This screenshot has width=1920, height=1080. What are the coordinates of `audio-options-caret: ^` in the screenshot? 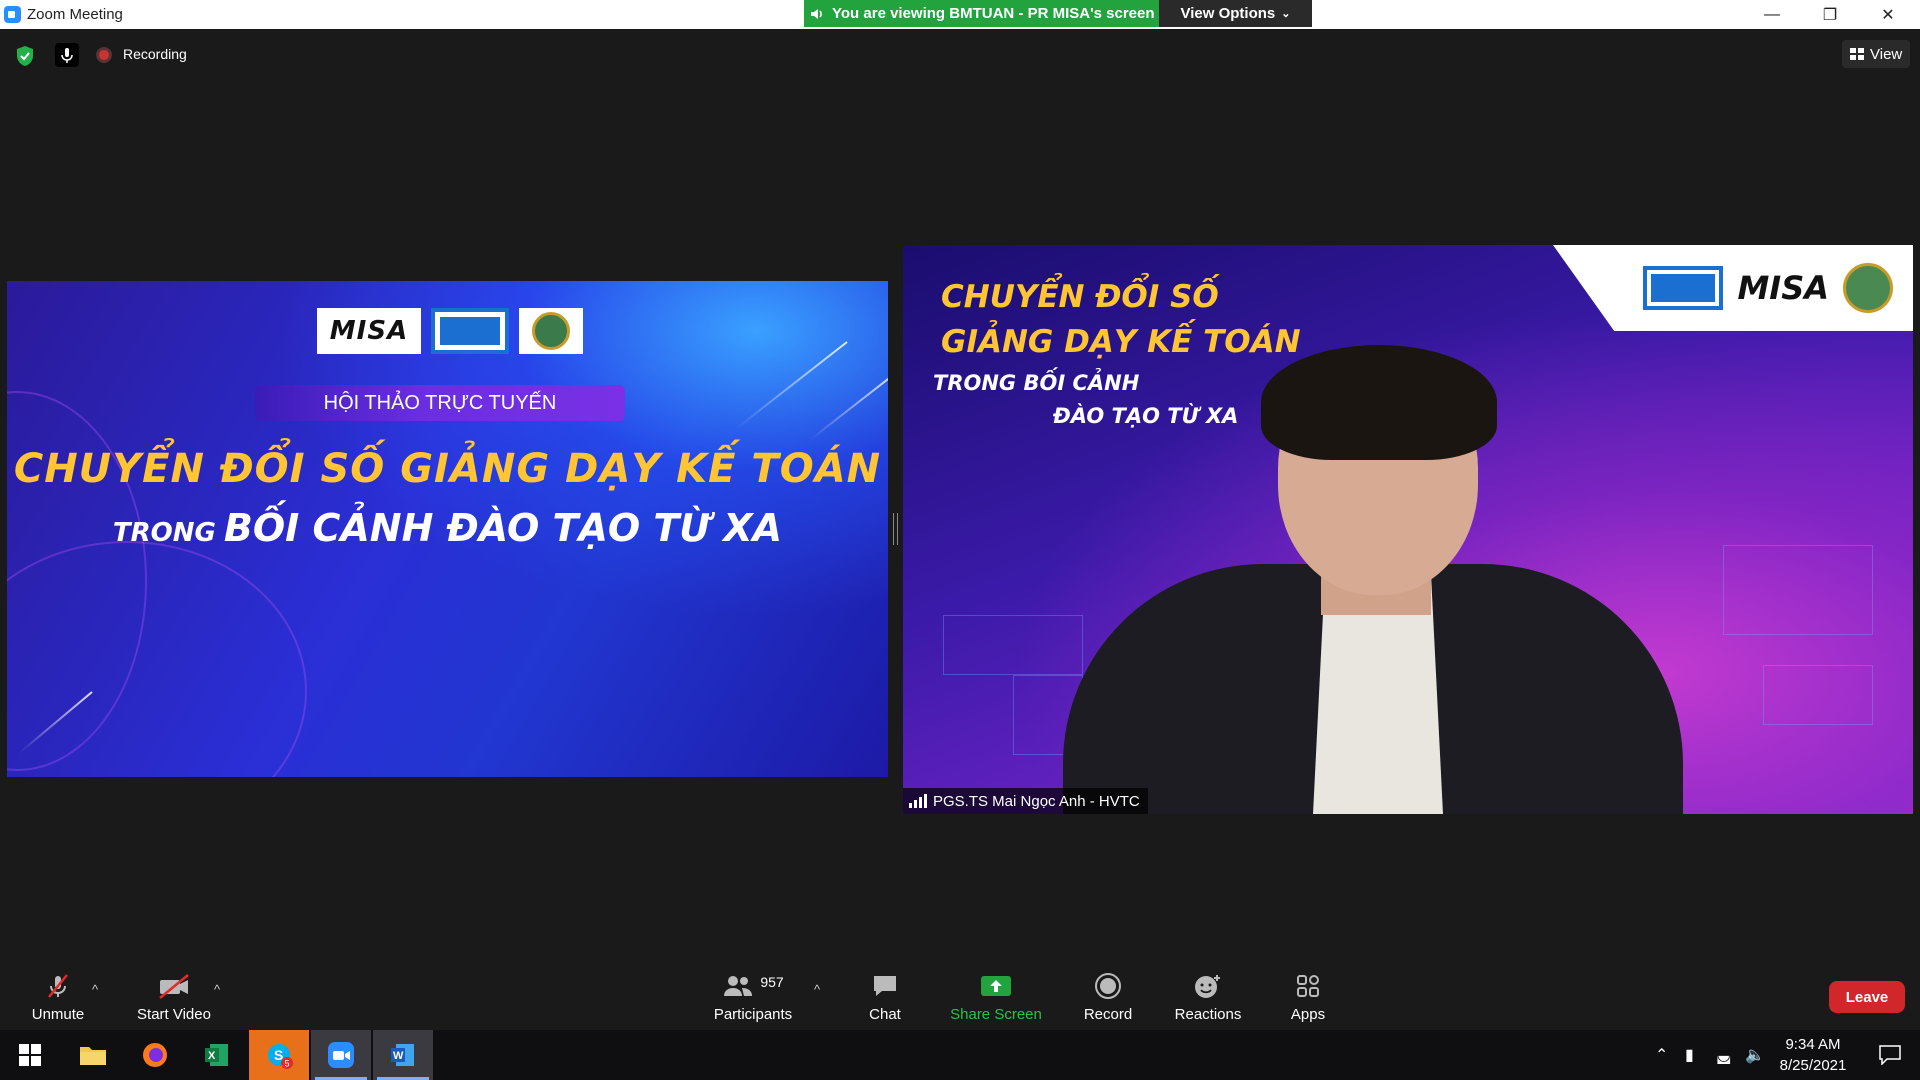 It's located at (95, 989).